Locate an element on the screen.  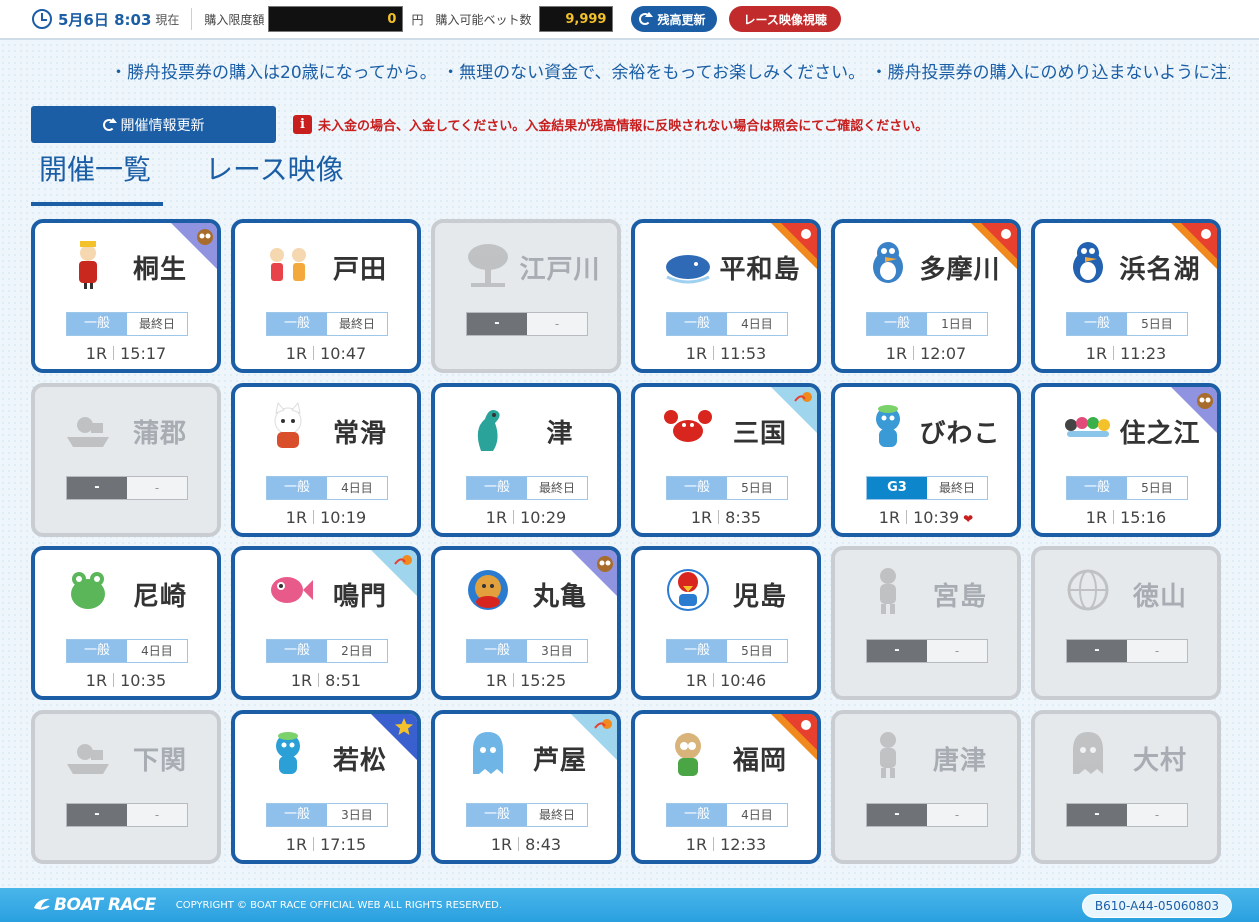
venue-name: 唐津 is located at coordinates (959, 760).